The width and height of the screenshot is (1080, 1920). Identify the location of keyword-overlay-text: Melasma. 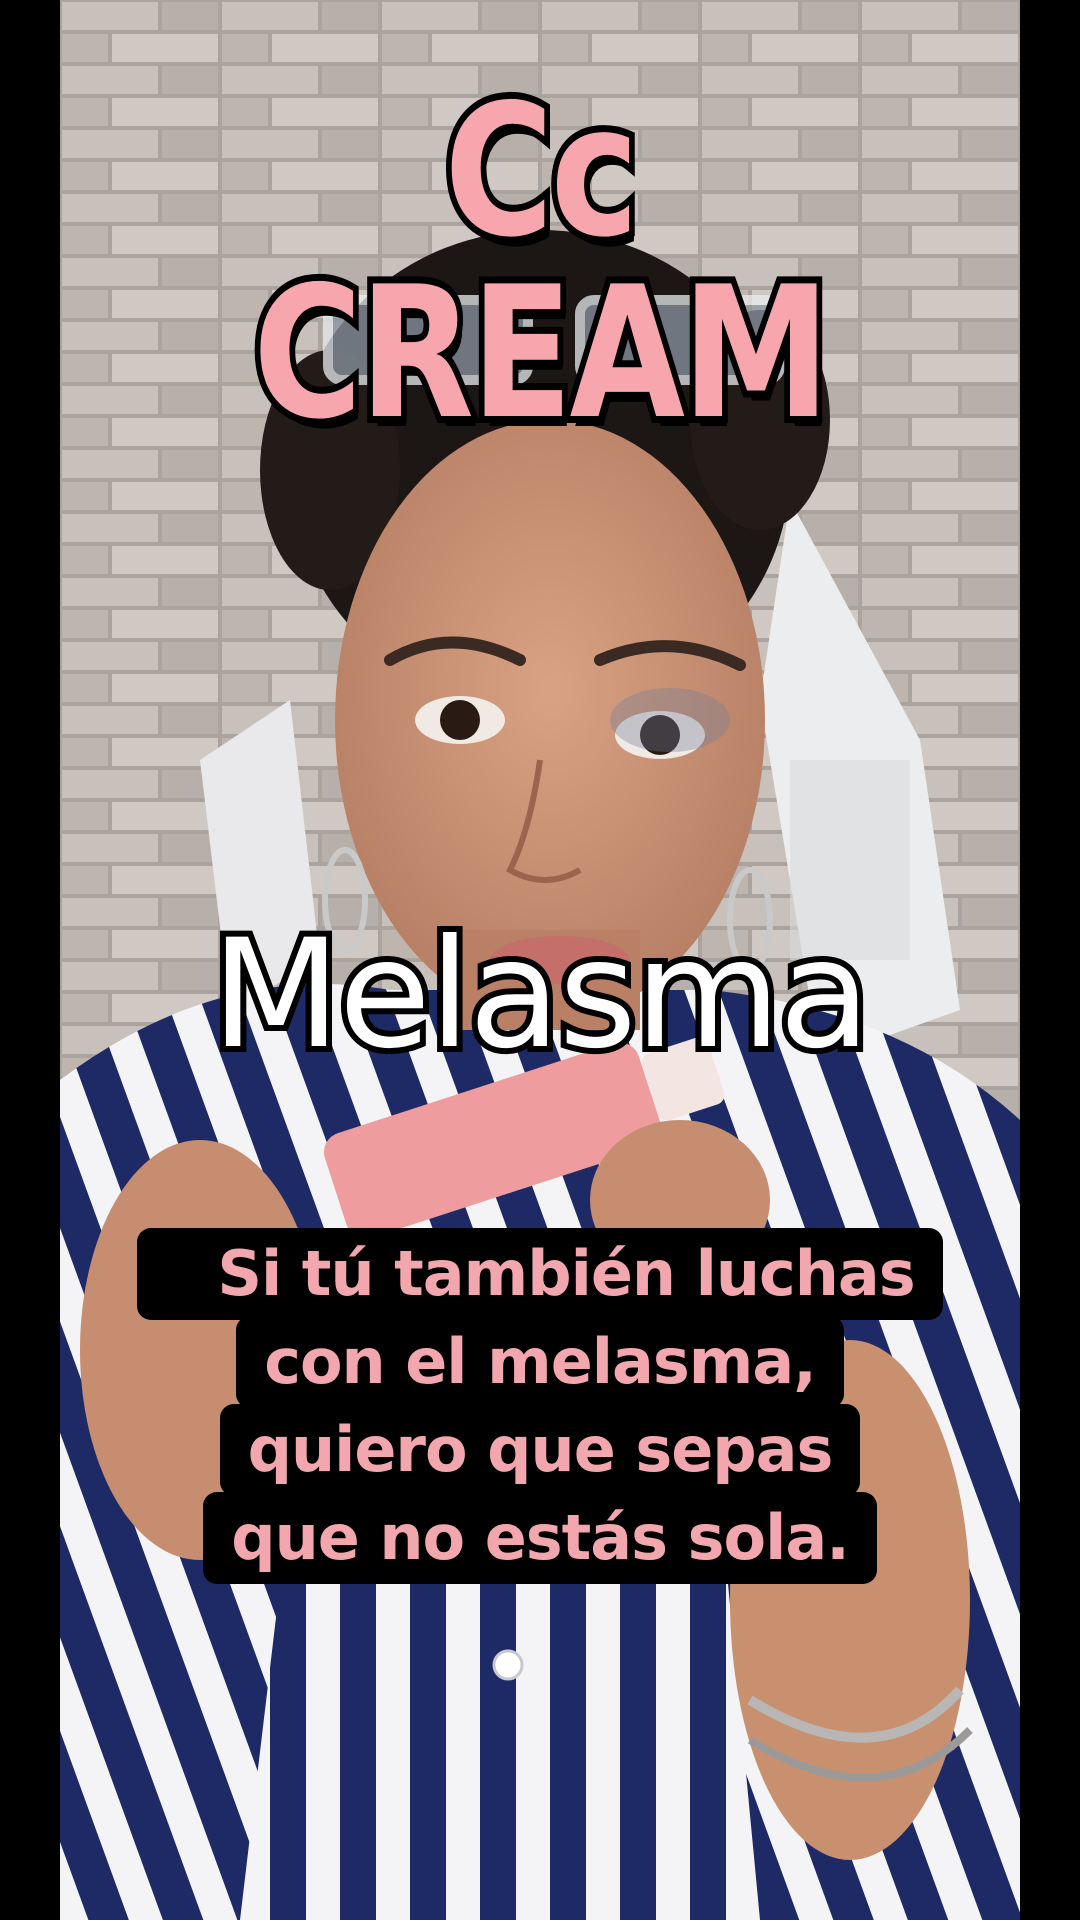
(540, 995).